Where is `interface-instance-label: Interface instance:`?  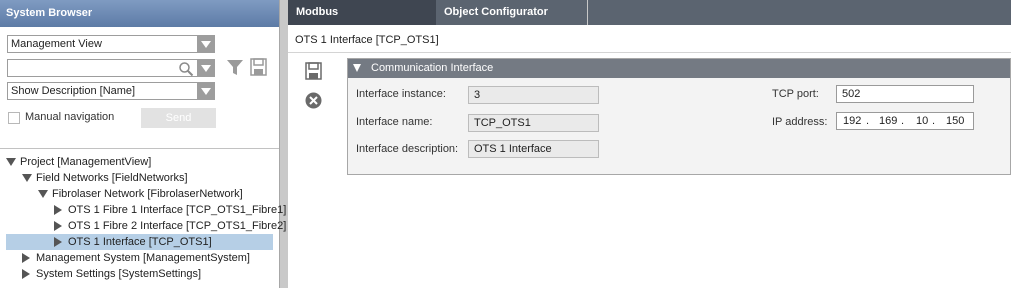
interface-instance-label: Interface instance: is located at coordinates (401, 94).